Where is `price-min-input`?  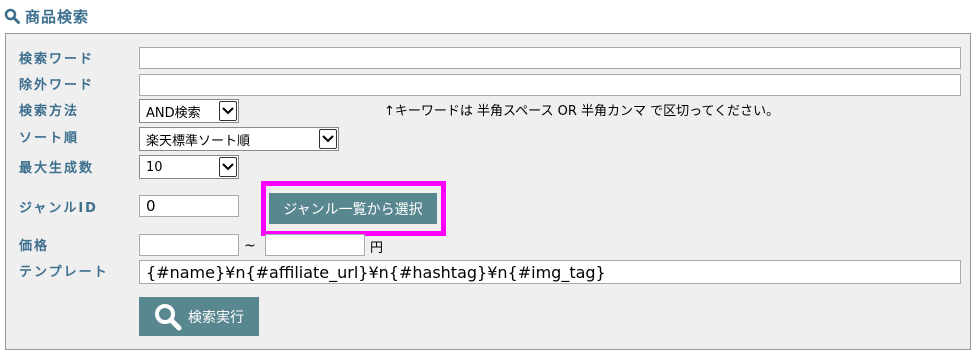
price-min-input is located at coordinates (189, 245).